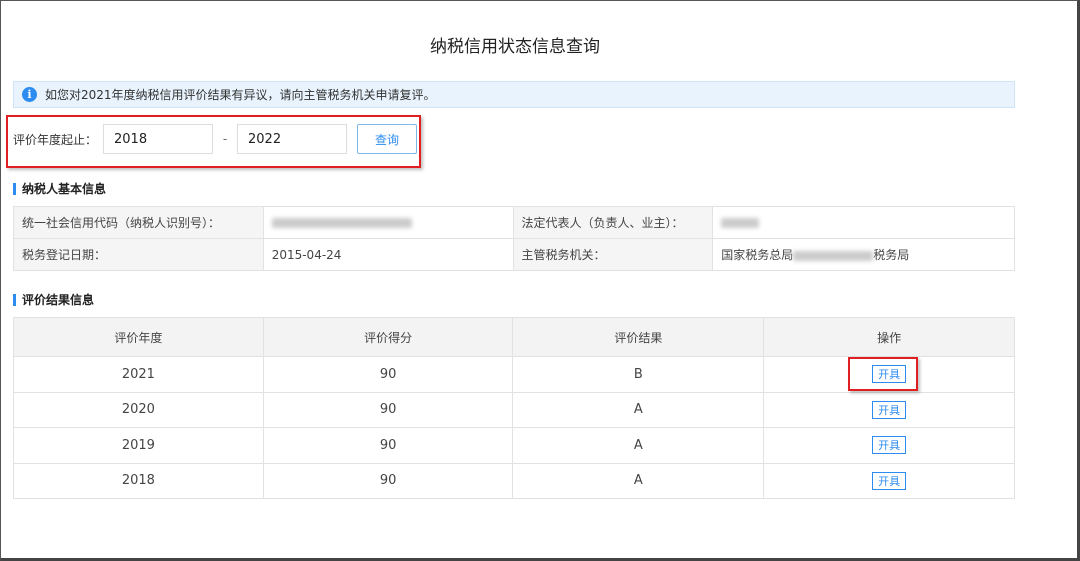 The image size is (1080, 561). Describe the element at coordinates (138, 480) in the screenshot. I see `row-year: 2018` at that location.